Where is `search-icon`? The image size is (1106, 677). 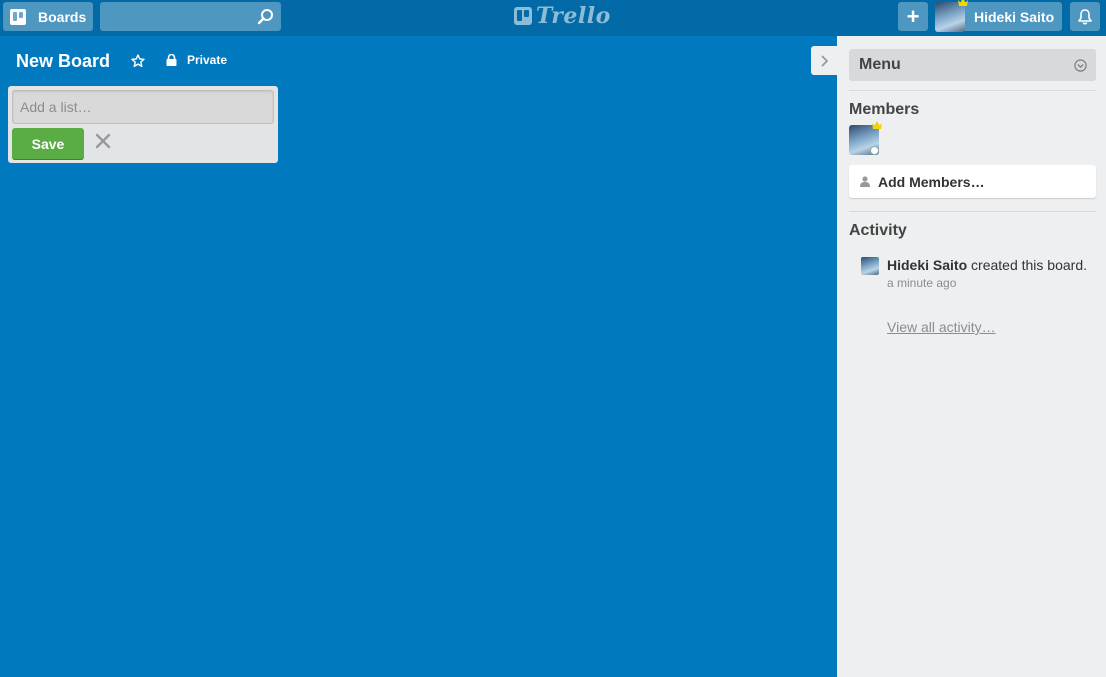
search-icon is located at coordinates (265, 16).